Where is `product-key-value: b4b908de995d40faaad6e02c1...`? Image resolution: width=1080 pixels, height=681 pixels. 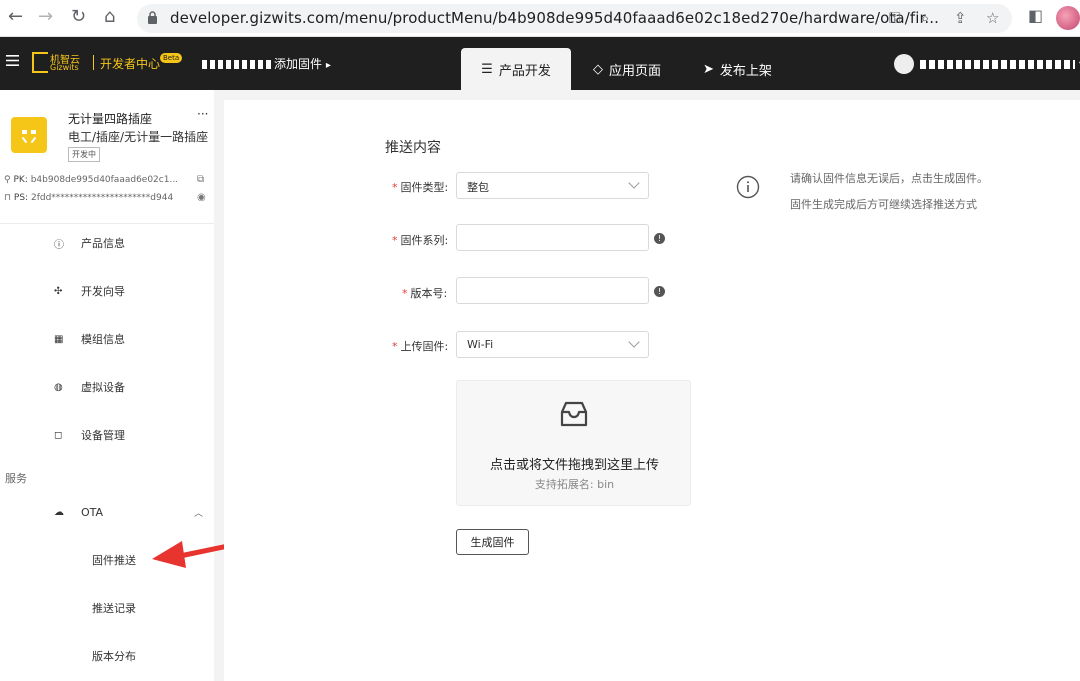 product-key-value: b4b908de995d40faaad6e02c1... is located at coordinates (104, 180).